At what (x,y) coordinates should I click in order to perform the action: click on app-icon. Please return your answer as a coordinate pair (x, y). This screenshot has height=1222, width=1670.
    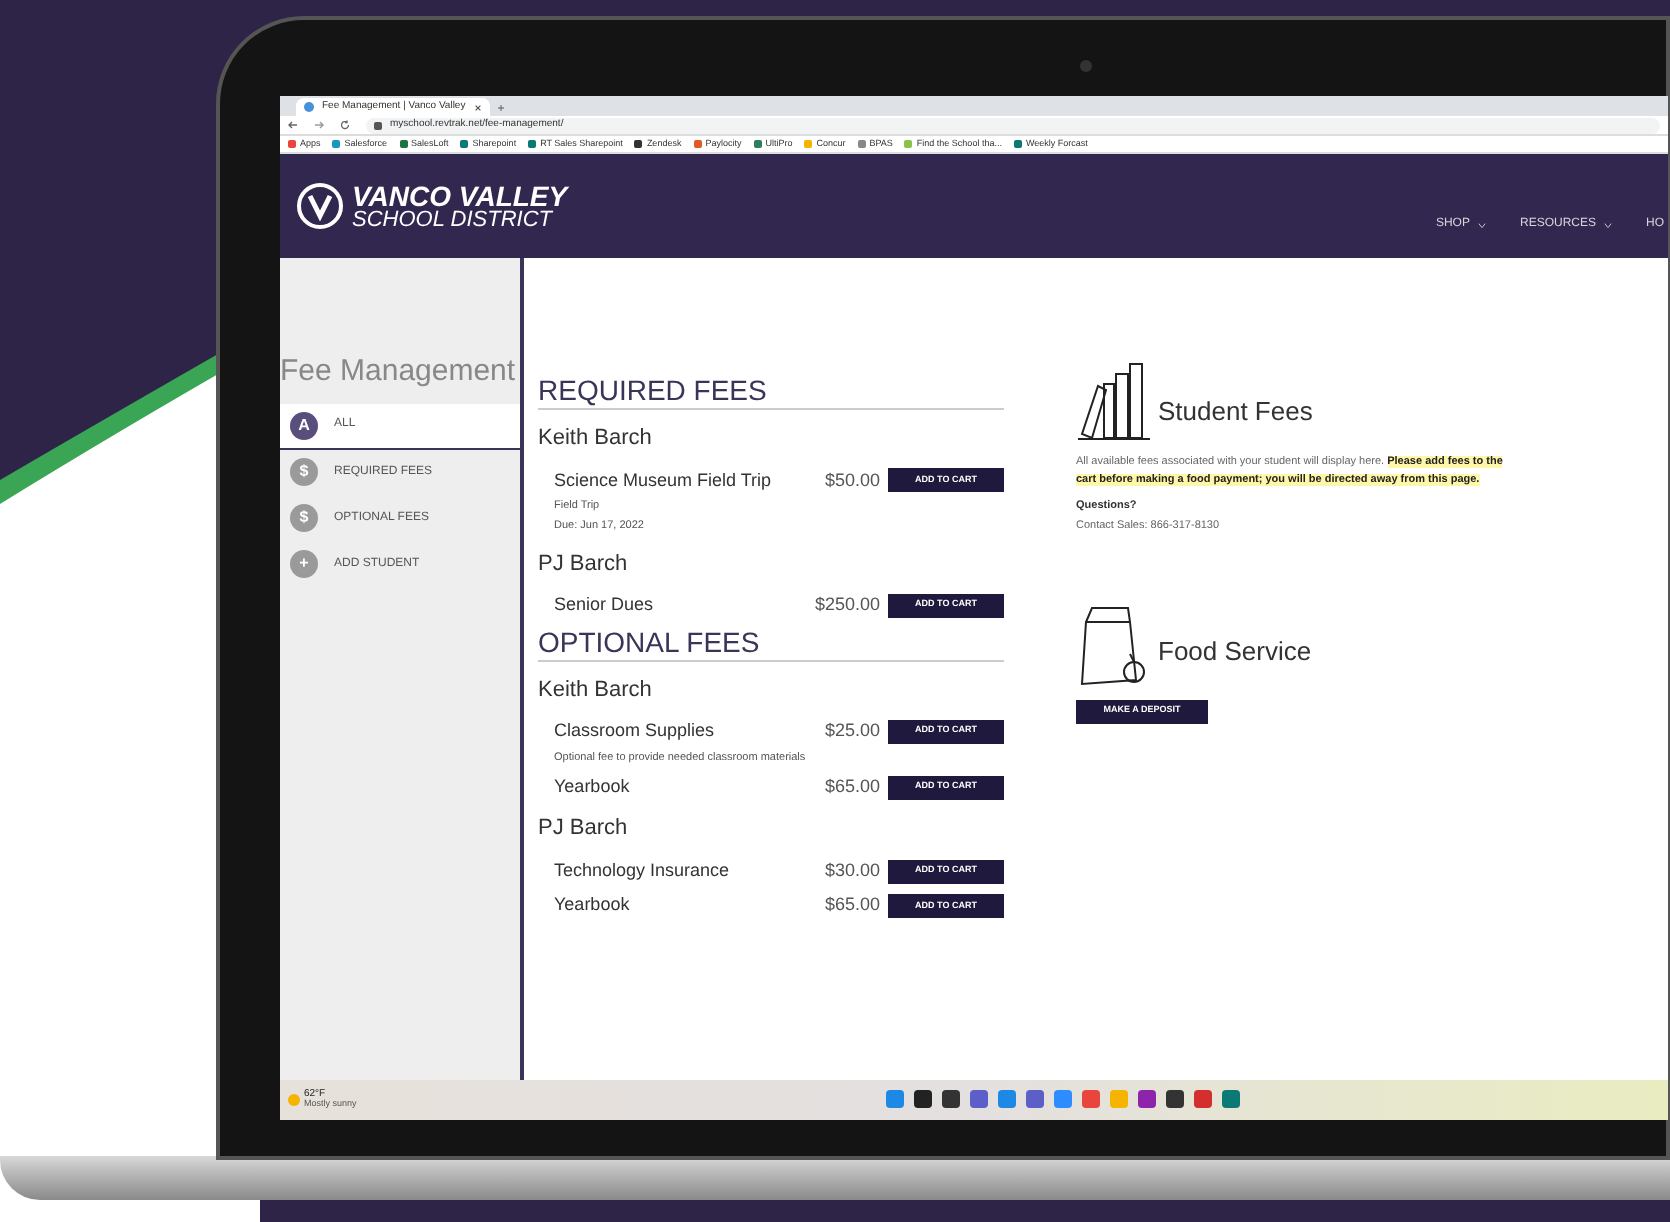
    Looking at the image, I should click on (951, 1099).